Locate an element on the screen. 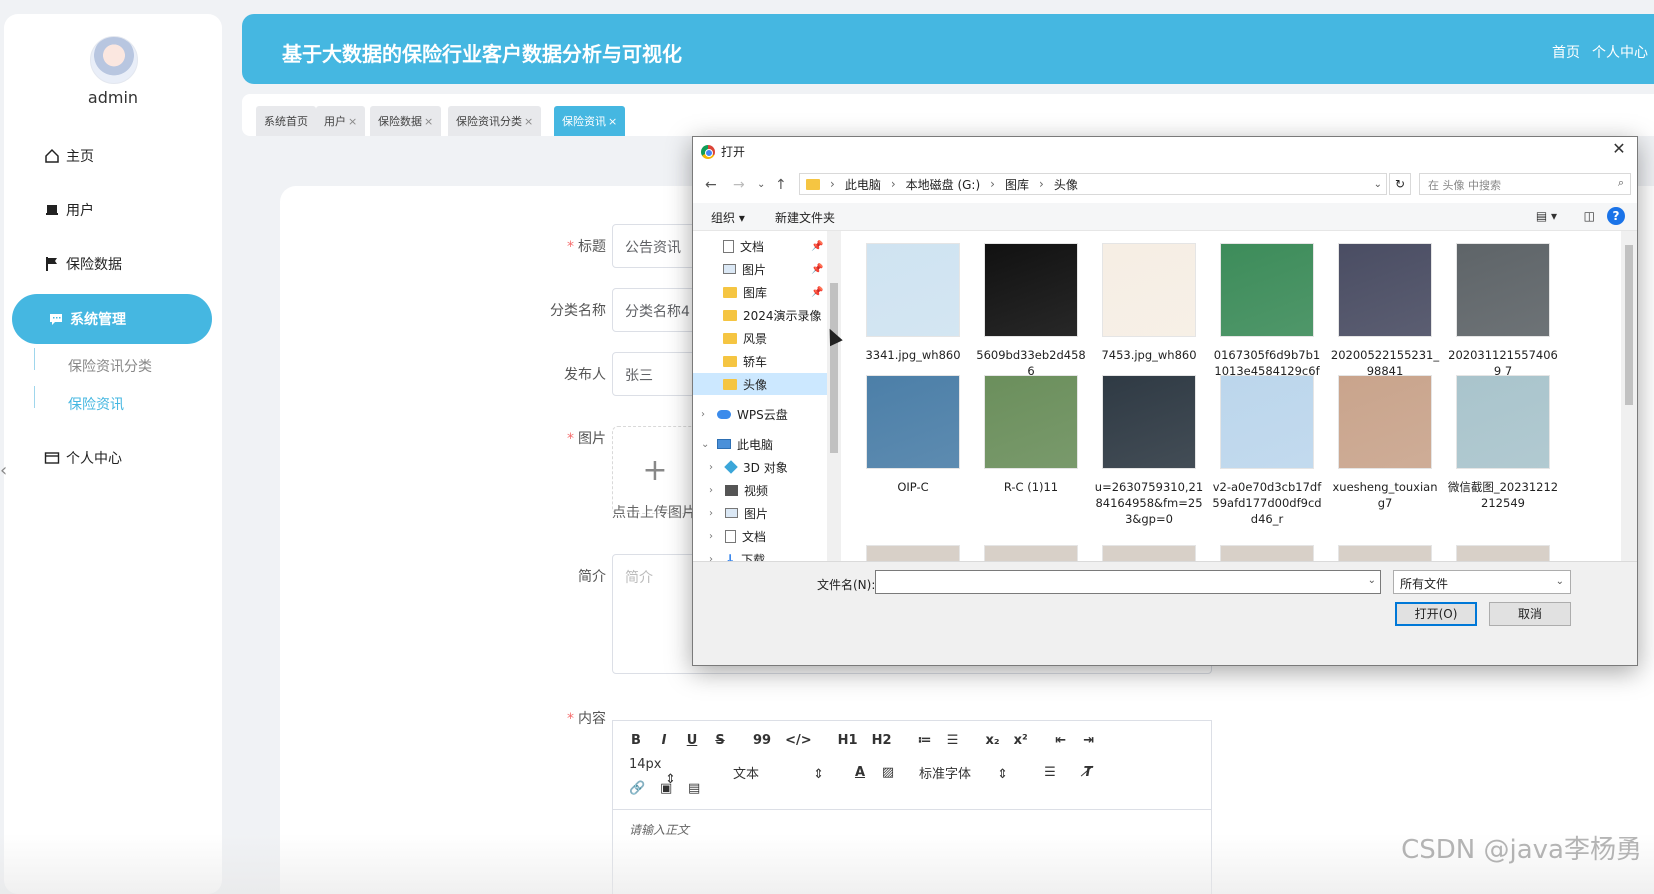  file-item: 7453.jpg_wh860 is located at coordinates (1149, 303).